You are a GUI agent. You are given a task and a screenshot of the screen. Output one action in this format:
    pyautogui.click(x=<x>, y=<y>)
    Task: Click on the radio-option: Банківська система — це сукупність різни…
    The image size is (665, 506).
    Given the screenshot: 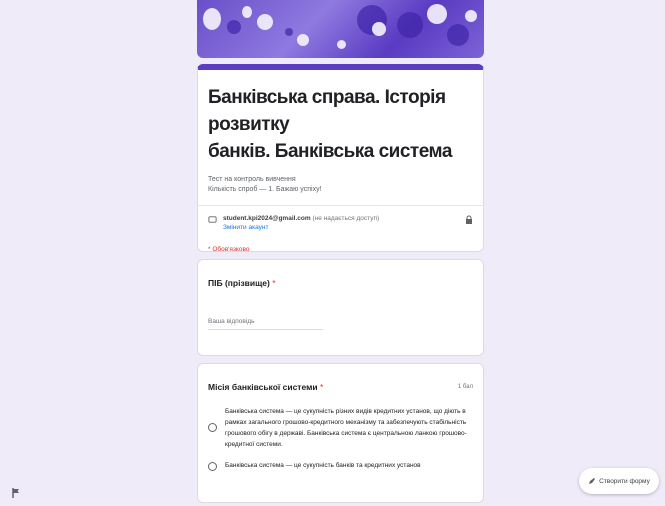 What is the action you would take?
    pyautogui.click(x=340, y=428)
    